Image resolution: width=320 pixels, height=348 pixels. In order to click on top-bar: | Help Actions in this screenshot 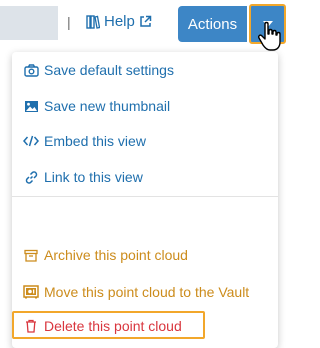, I will do `click(150, 25)`.